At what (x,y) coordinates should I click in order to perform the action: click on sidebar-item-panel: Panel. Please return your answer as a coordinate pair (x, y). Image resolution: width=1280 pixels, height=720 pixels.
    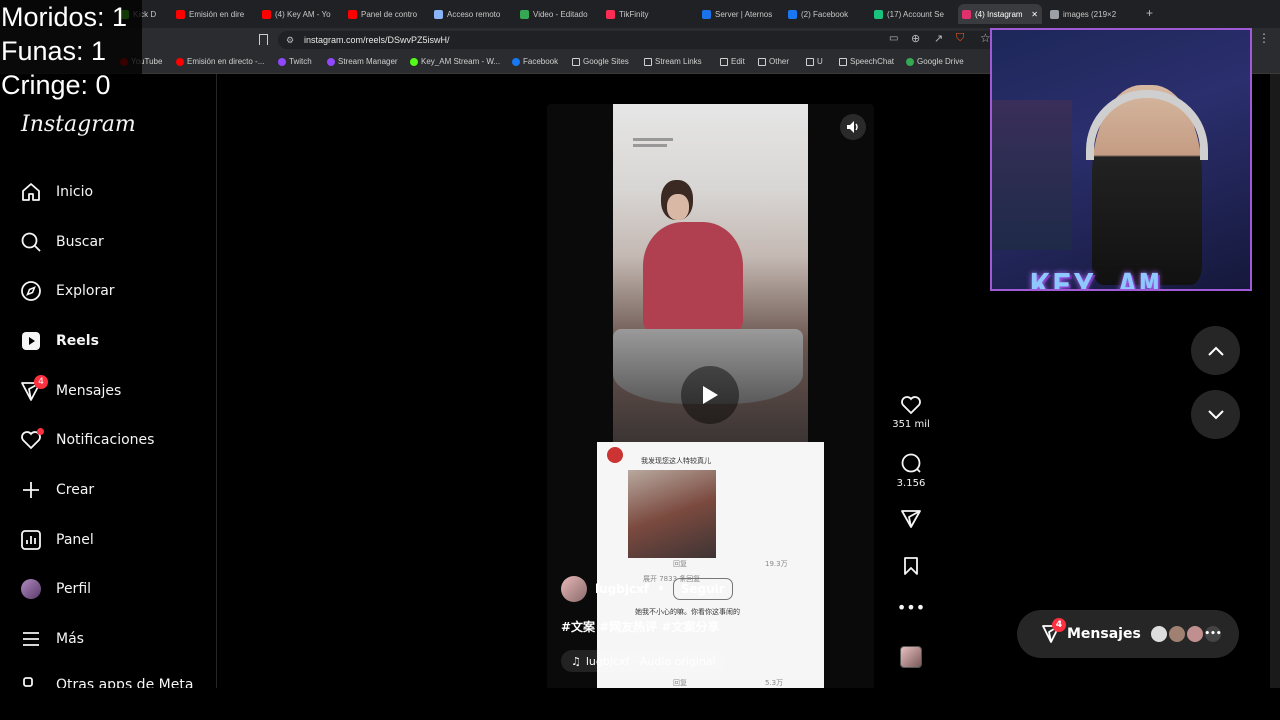
    Looking at the image, I should click on (57, 540).